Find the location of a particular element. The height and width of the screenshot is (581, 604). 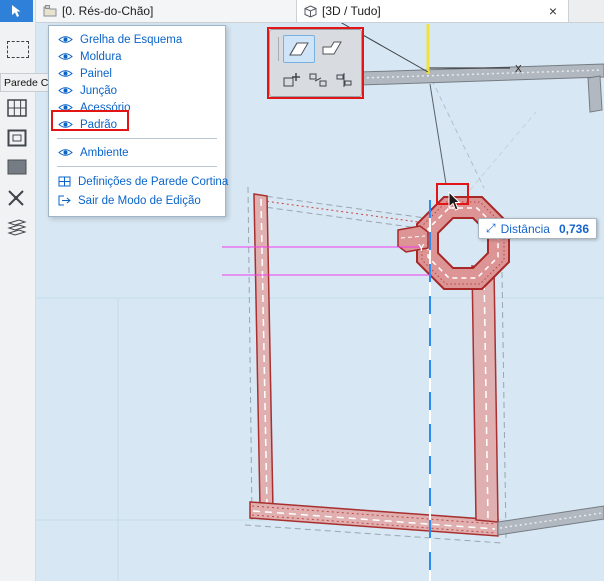

junction-icon is located at coordinates (16, 198).